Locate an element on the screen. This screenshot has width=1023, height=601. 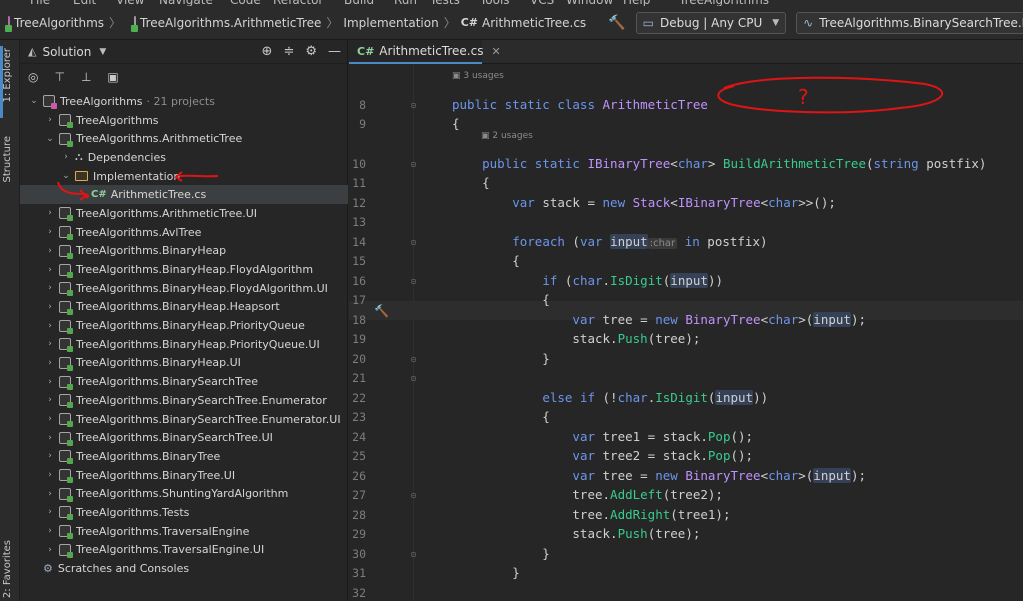
code-line: var tree1 = stack.Pop(); is located at coordinates (602, 436).